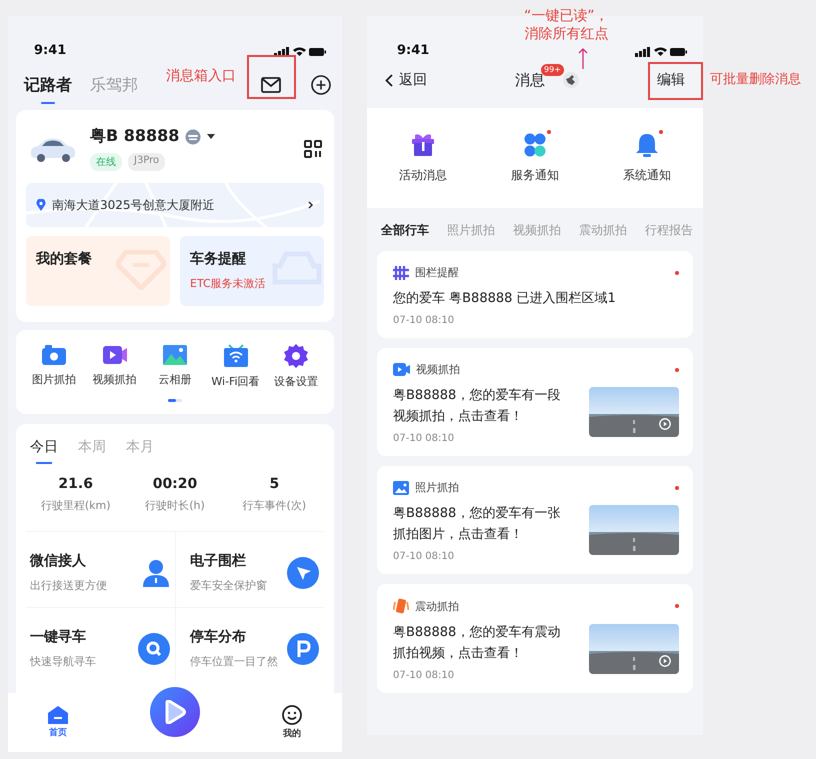 Image resolution: width=816 pixels, height=759 pixels. What do you see at coordinates (218, 259) in the screenshot?
I see `card-title: 车务提醒` at bounding box center [218, 259].